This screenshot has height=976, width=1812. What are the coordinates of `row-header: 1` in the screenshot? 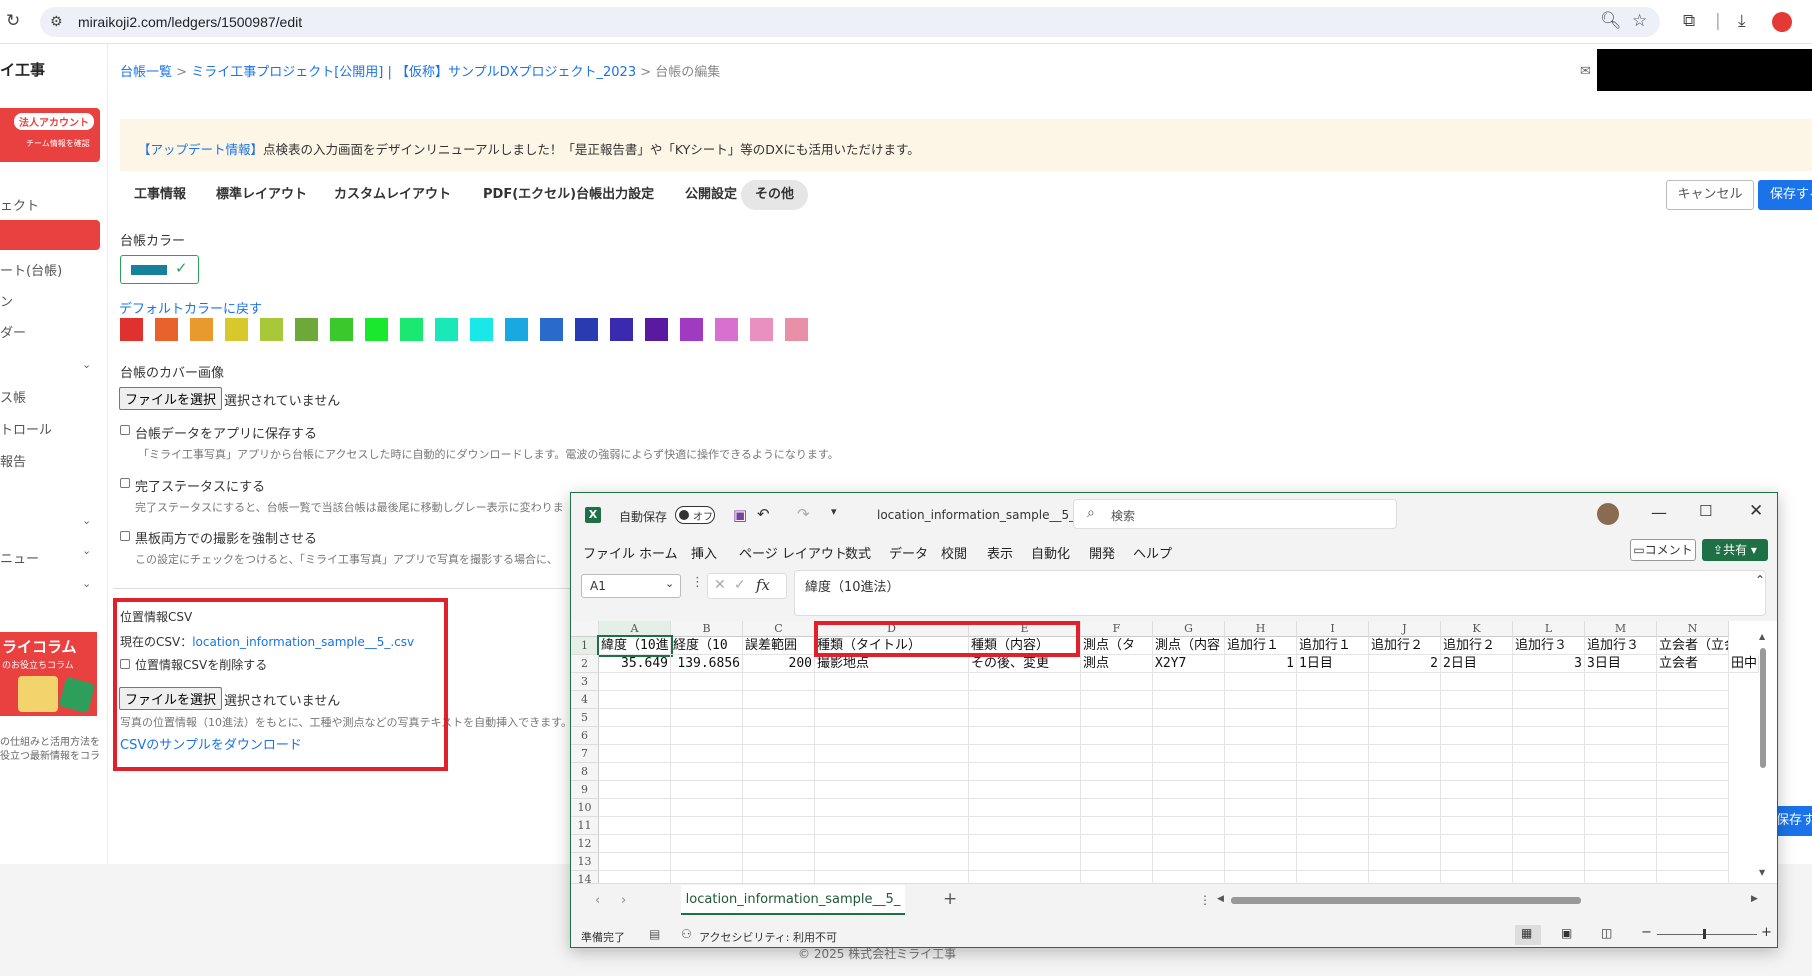 It's located at (585, 646).